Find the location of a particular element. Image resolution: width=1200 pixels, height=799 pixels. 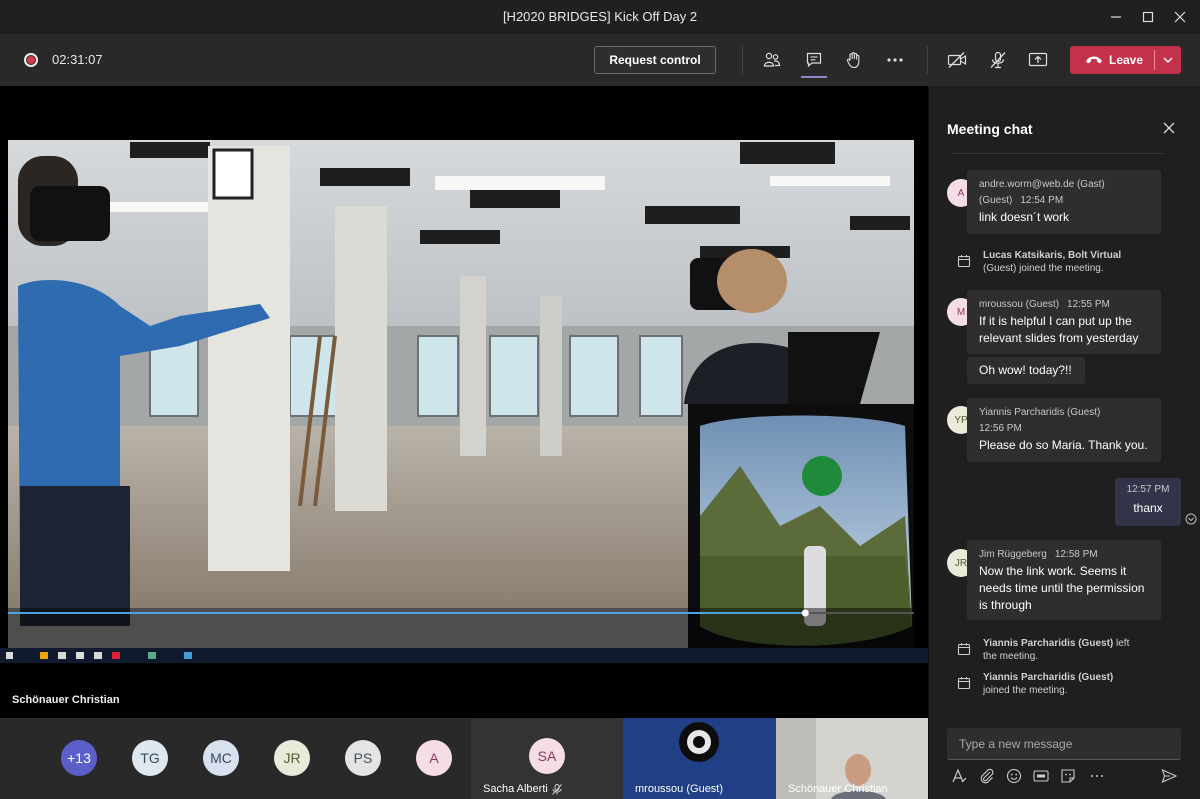

participant-avatar: JR is located at coordinates (292, 758).